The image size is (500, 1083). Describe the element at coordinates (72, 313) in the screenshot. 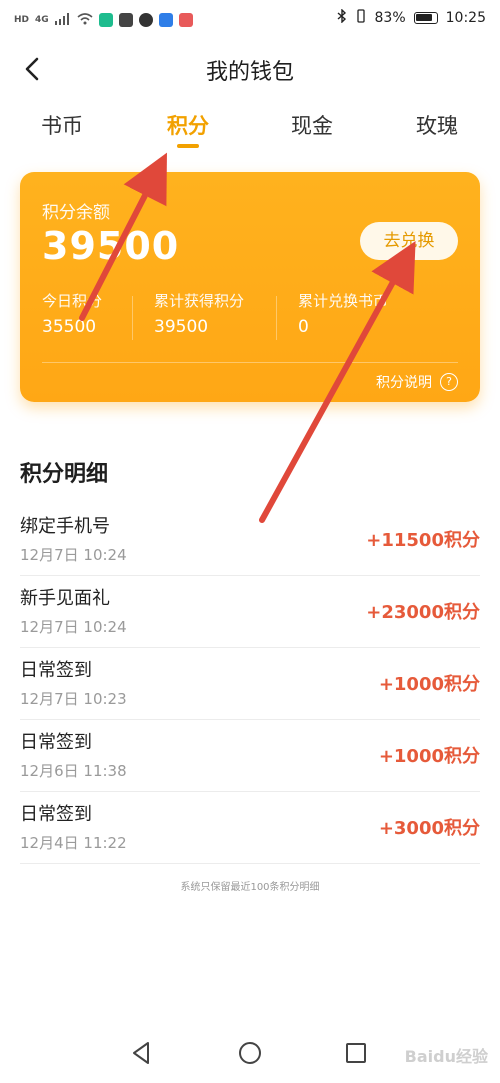

I see `stat-today: 今日积分 35500` at that location.